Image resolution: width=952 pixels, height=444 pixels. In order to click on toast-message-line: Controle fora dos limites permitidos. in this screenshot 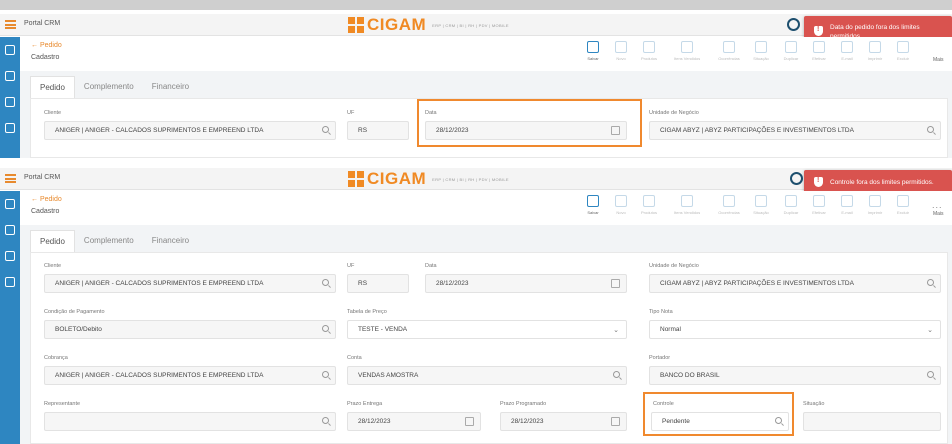, I will do `click(882, 182)`.